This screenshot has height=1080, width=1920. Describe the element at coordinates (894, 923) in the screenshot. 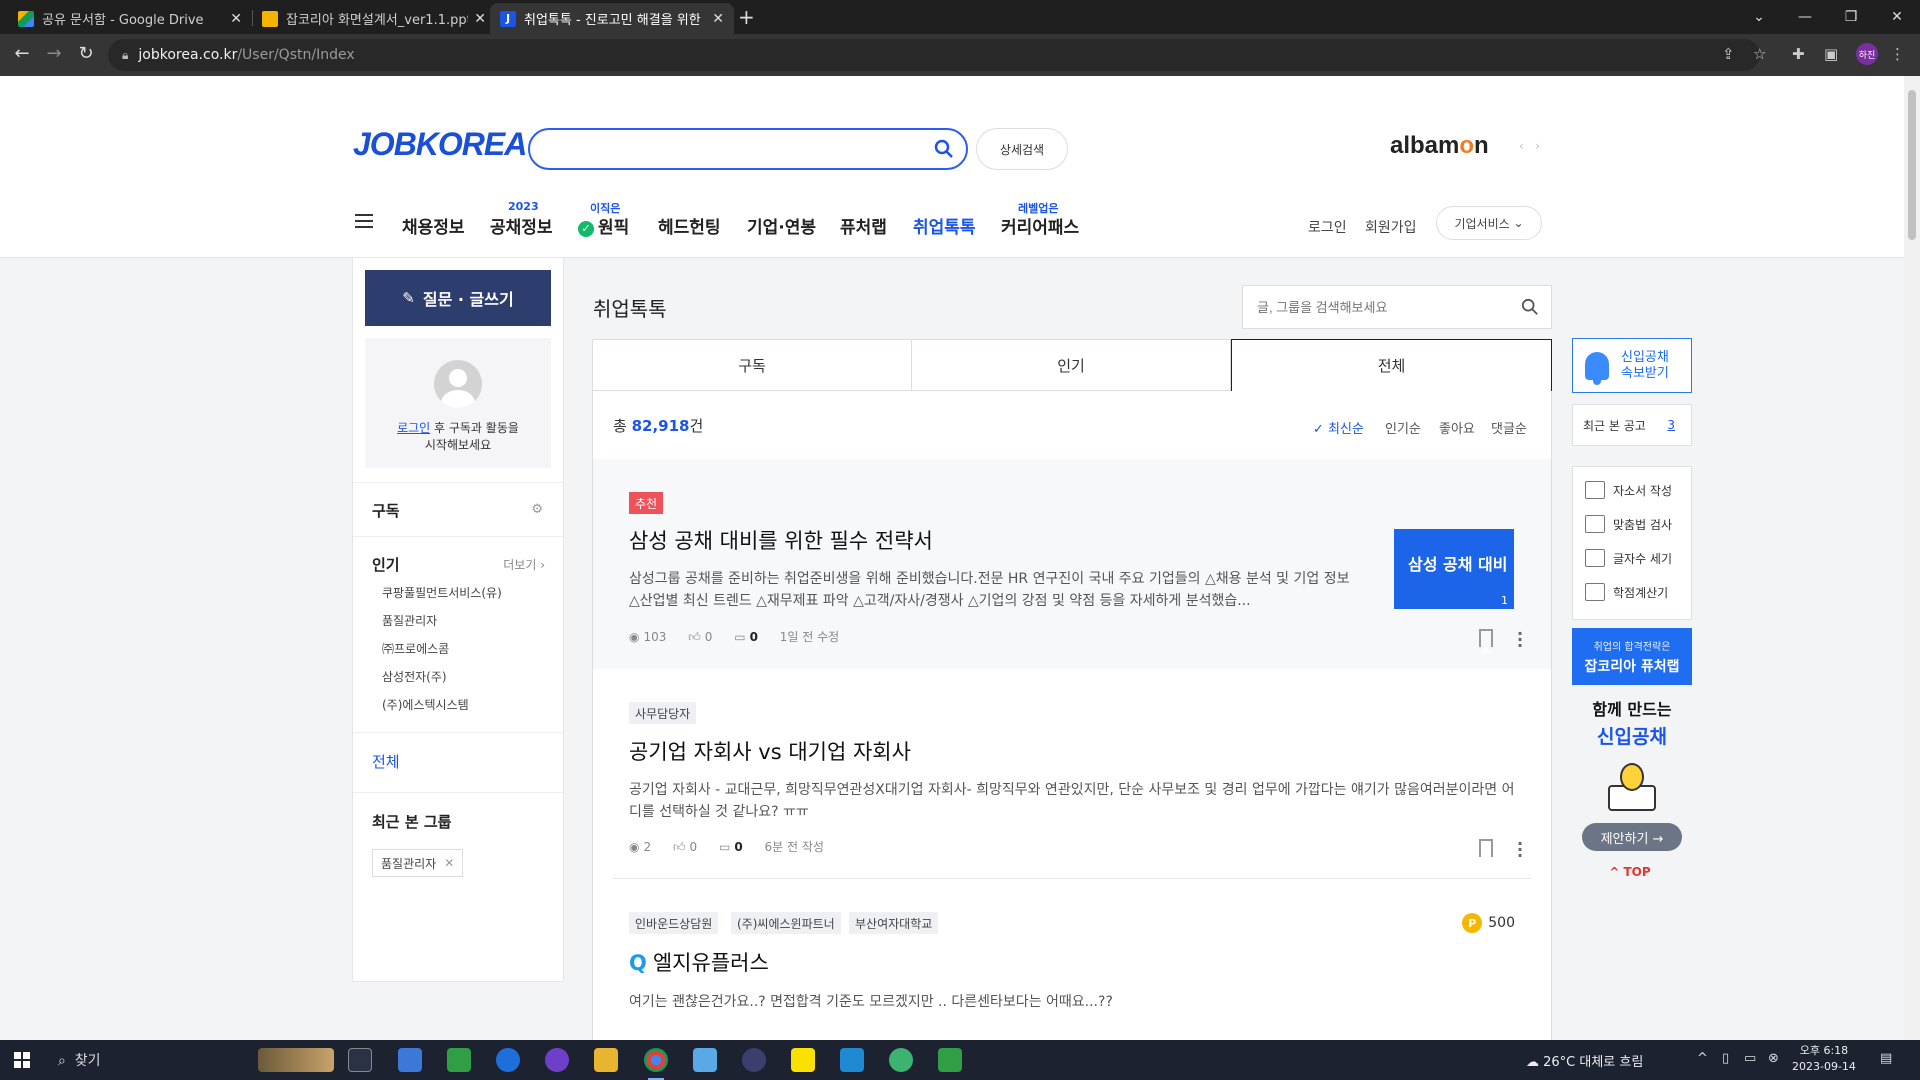

I see `group-tag: 부산여자대학교` at that location.